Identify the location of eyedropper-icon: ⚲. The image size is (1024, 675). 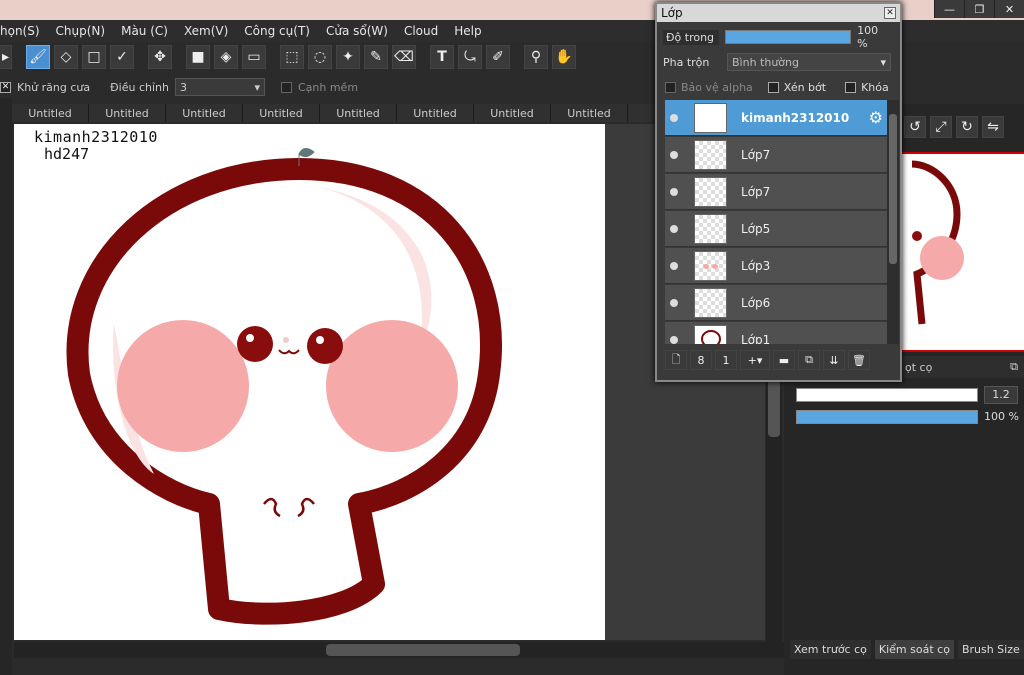
(536, 57).